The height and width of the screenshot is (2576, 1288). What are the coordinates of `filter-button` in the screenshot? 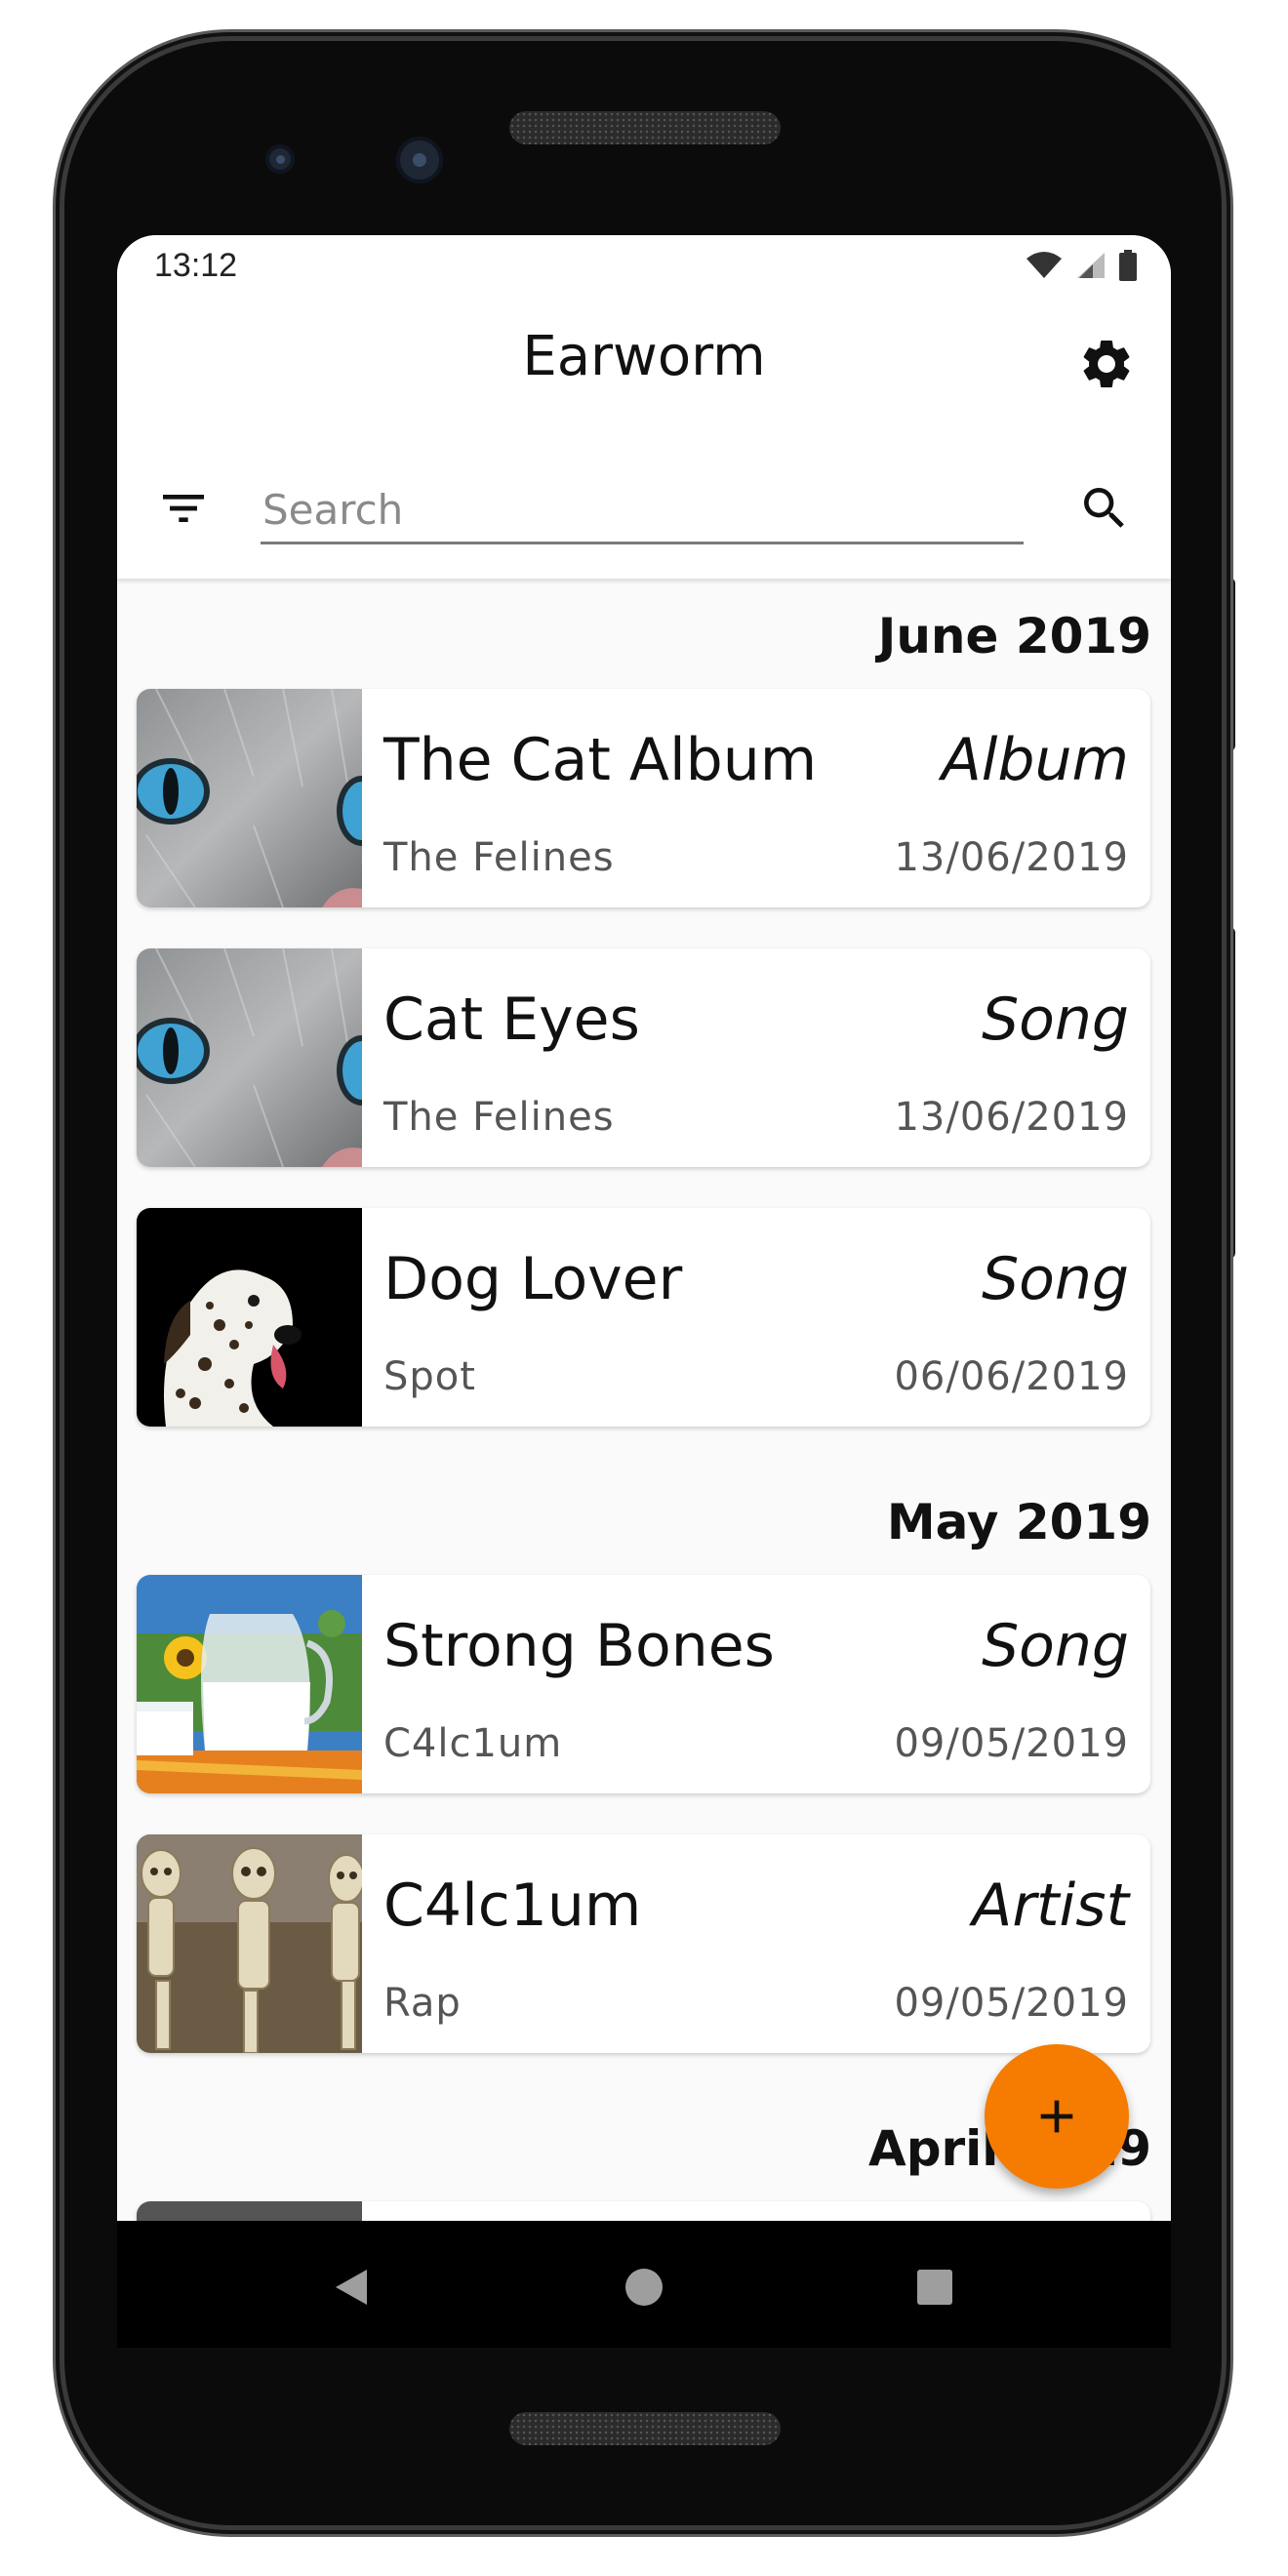 It's located at (183, 508).